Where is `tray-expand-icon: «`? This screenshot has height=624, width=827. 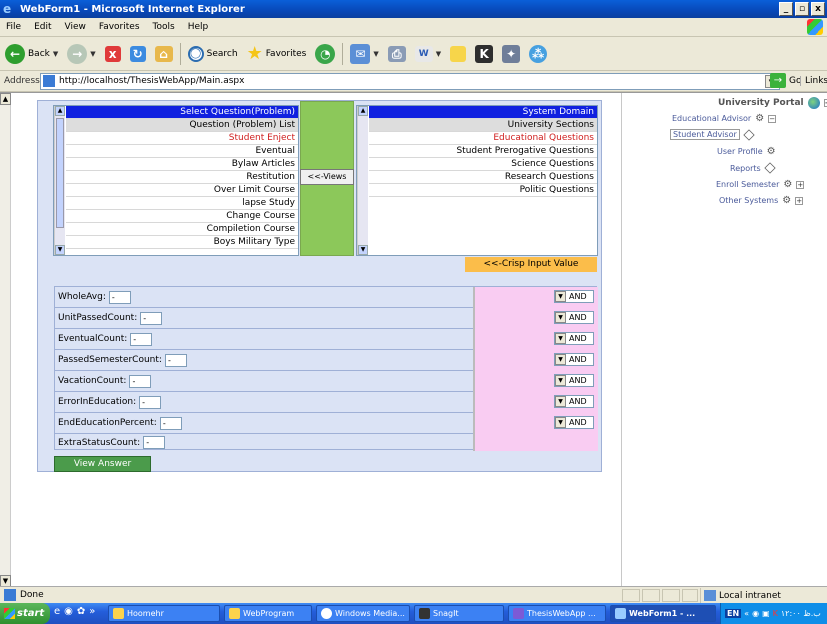
tray-expand-icon: « is located at coordinates (746, 613).